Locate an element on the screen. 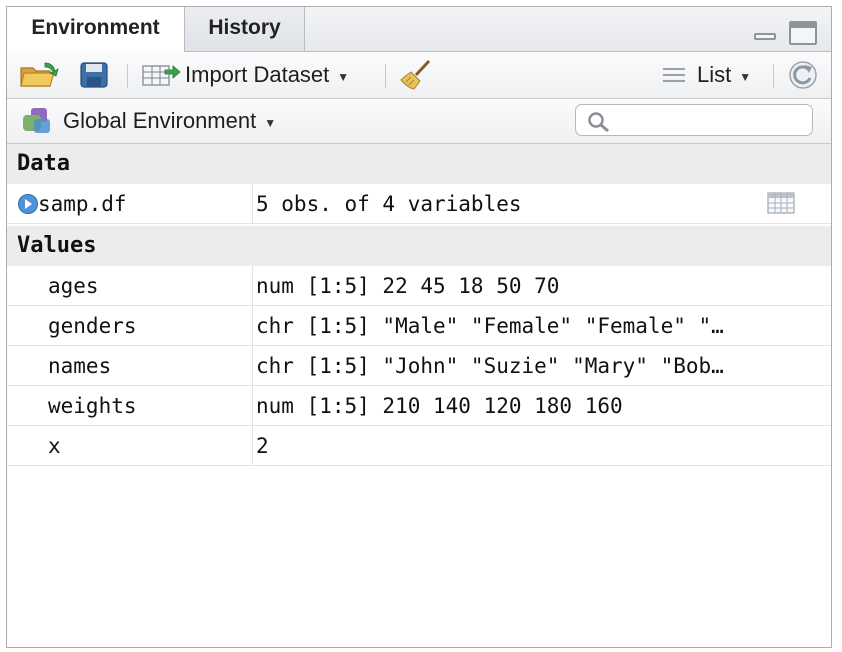 This screenshot has height=652, width=842. table-row: ages num [1:5] 22 45 18 50 70 is located at coordinates (419, 286).